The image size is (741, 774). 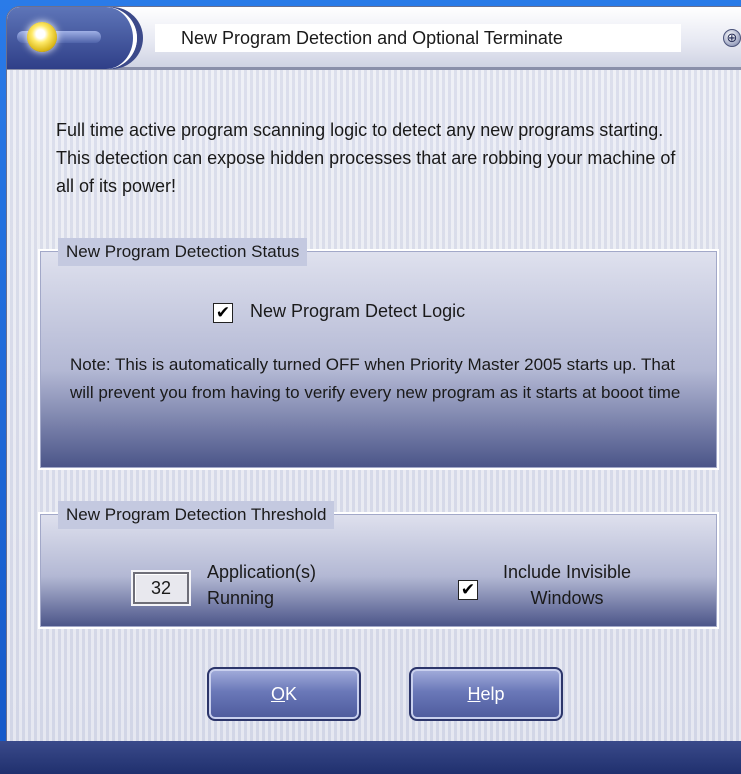 What do you see at coordinates (72, 38) in the screenshot?
I see `orb-panel` at bounding box center [72, 38].